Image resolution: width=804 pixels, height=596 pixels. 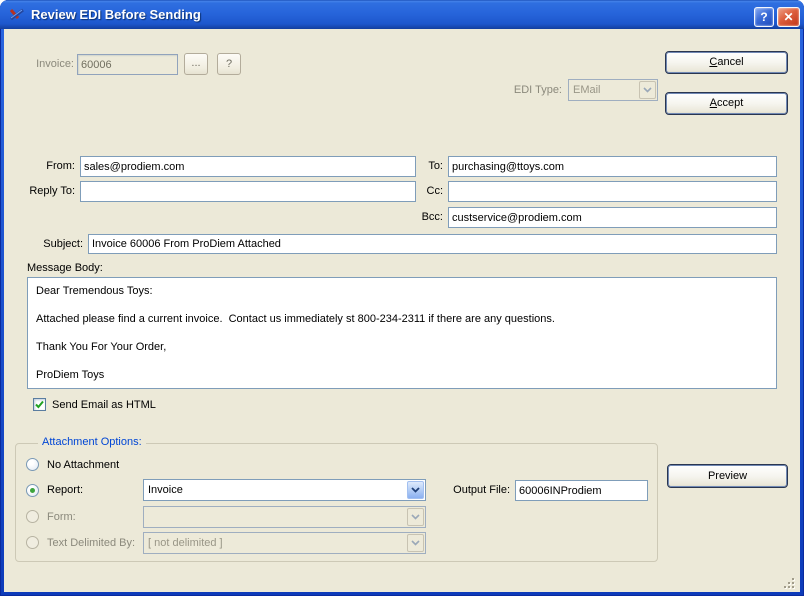 What do you see at coordinates (60, 166) in the screenshot?
I see `from-label: From:` at bounding box center [60, 166].